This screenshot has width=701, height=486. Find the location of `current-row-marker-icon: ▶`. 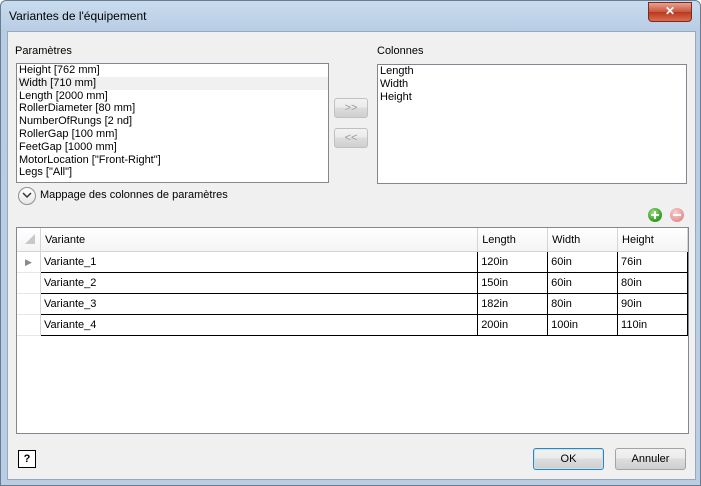

current-row-marker-icon: ▶ is located at coordinates (28, 261).